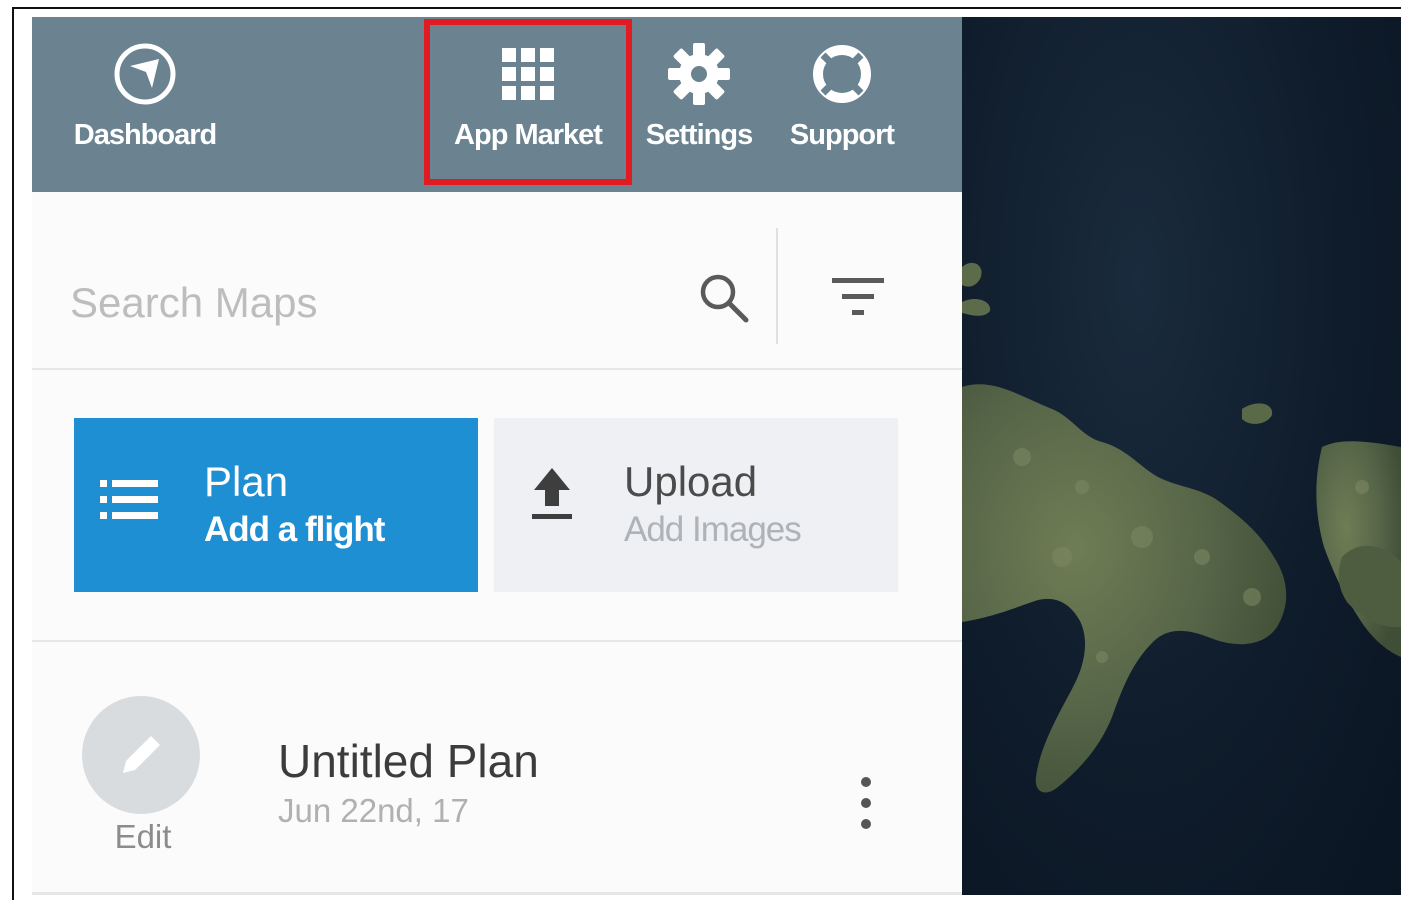  What do you see at coordinates (699, 135) in the screenshot?
I see `nav-settings-label: Settings` at bounding box center [699, 135].